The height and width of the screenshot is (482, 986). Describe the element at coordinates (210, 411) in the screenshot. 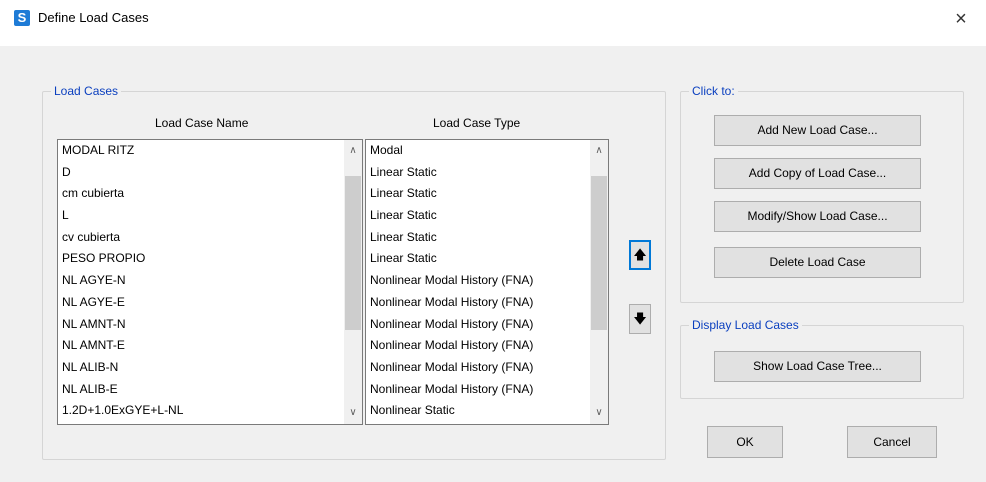

I see `load-case-name-item: 1.2D+1.0ExGYE+L-NL` at that location.